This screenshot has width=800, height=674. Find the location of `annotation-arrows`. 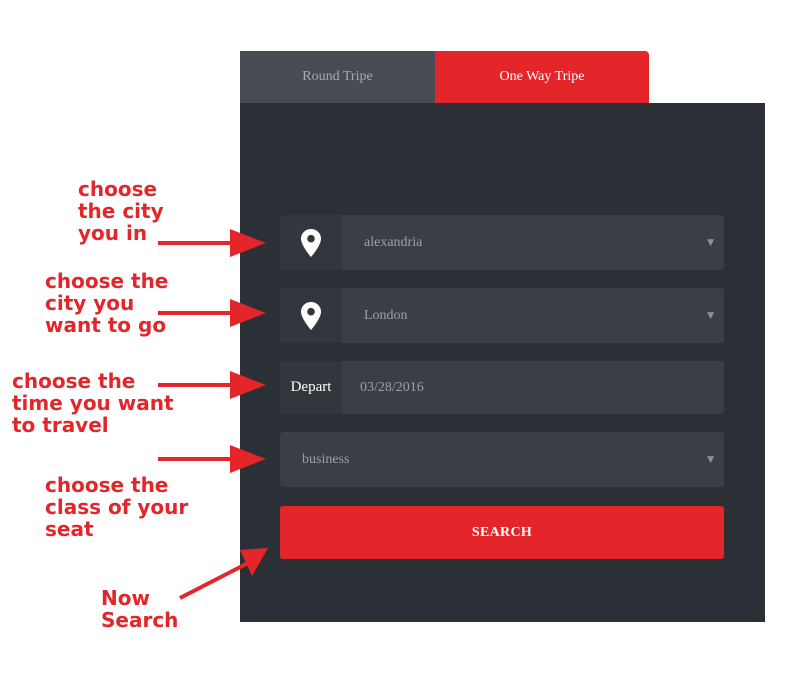

annotation-arrows is located at coordinates (213, 414).